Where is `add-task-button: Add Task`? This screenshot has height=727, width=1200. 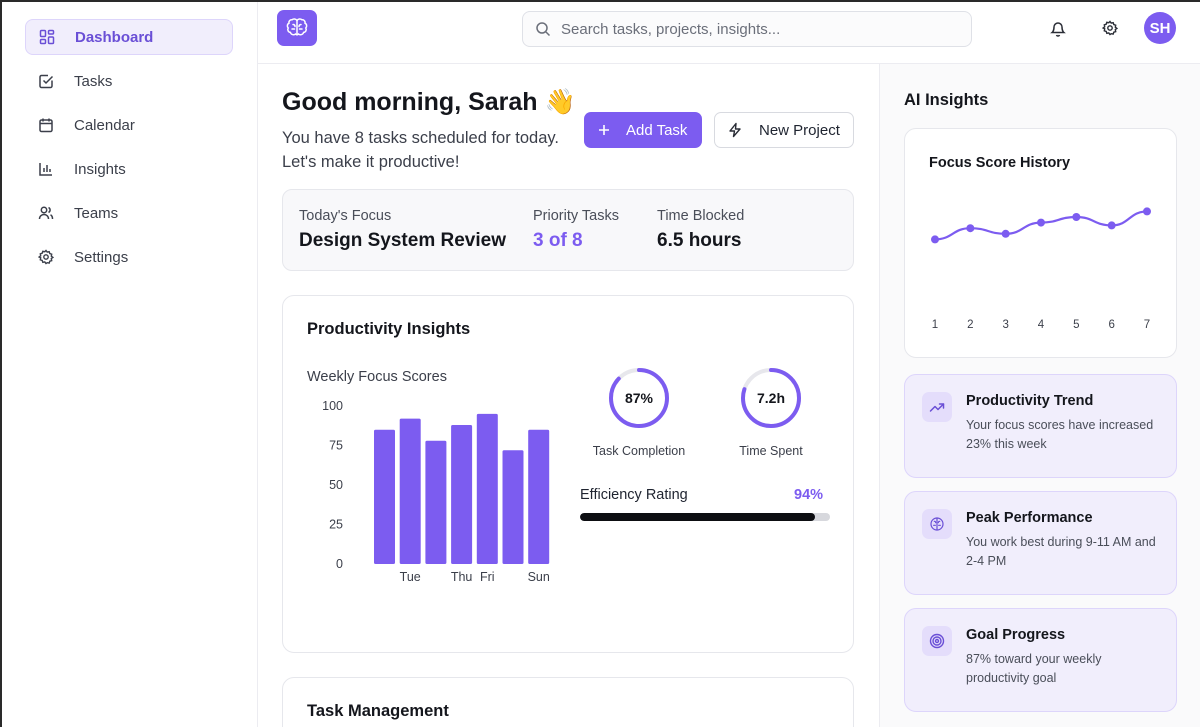 add-task-button: Add Task is located at coordinates (643, 130).